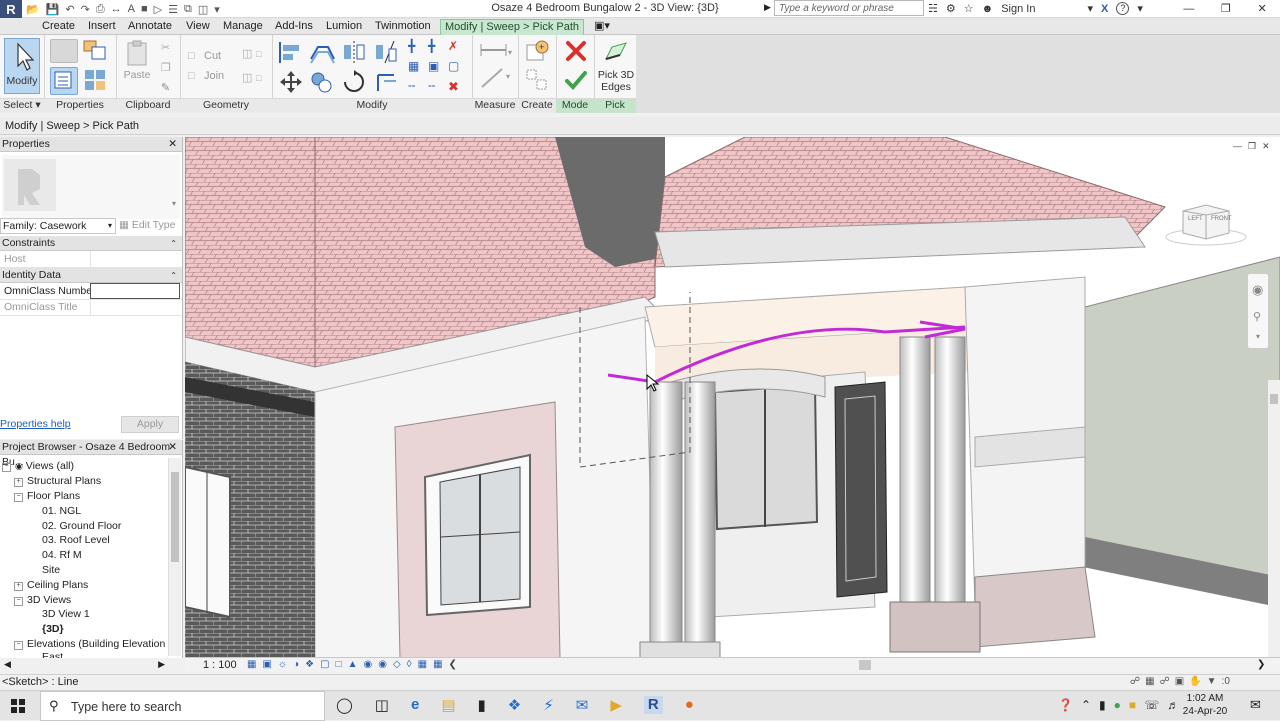 This screenshot has height=721, width=1280. I want to click on reveal-hidden-icon: ◉, so click(382, 664).